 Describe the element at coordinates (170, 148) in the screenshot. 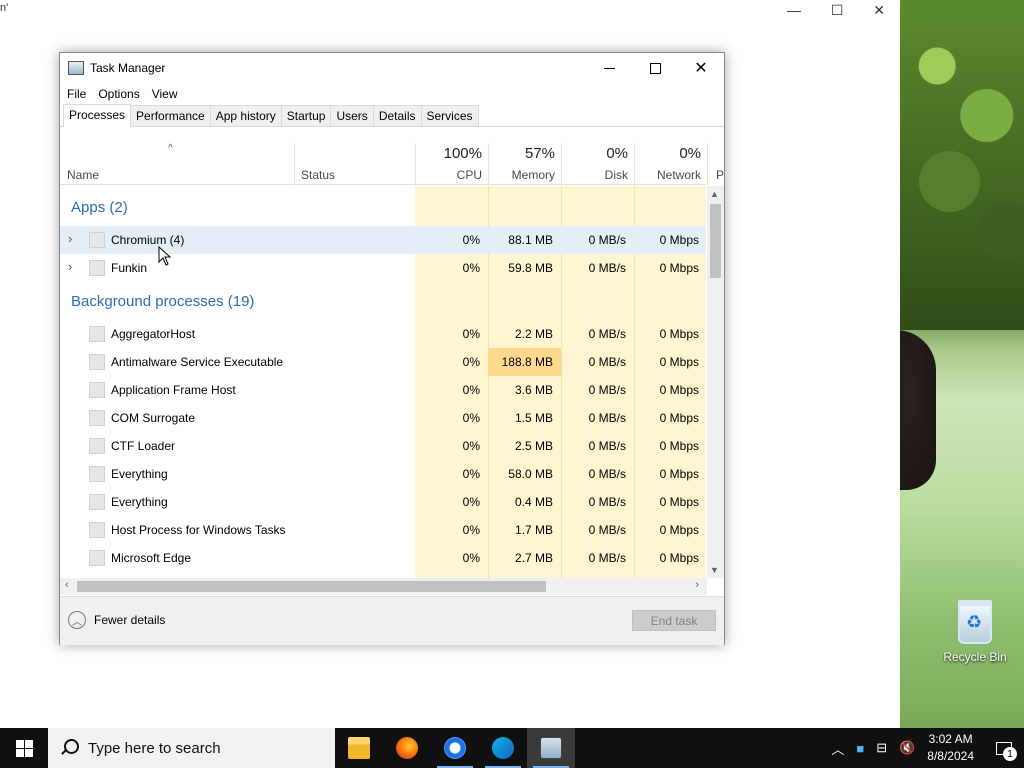

I see `sort-up-icon: ^` at that location.